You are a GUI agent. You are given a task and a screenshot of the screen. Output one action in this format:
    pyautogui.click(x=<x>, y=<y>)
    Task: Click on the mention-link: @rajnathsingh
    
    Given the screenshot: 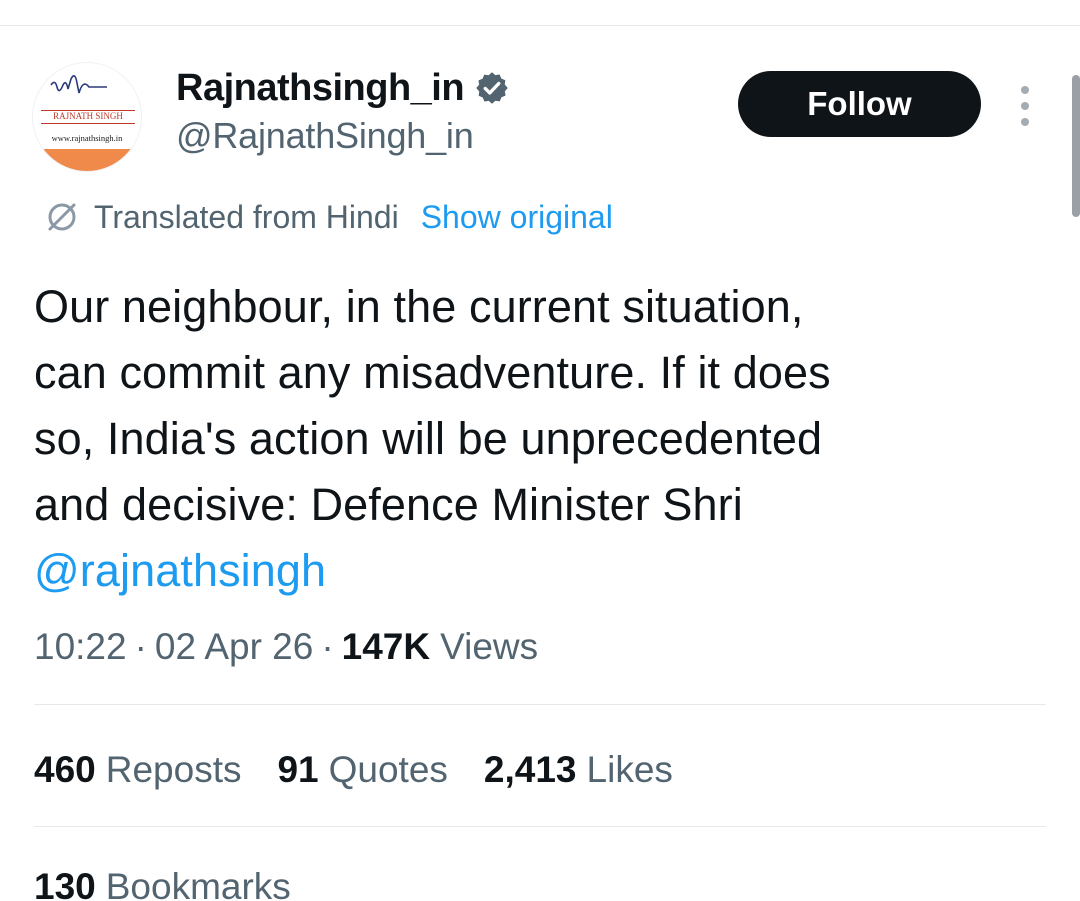 What is the action you would take?
    pyautogui.click(x=180, y=570)
    